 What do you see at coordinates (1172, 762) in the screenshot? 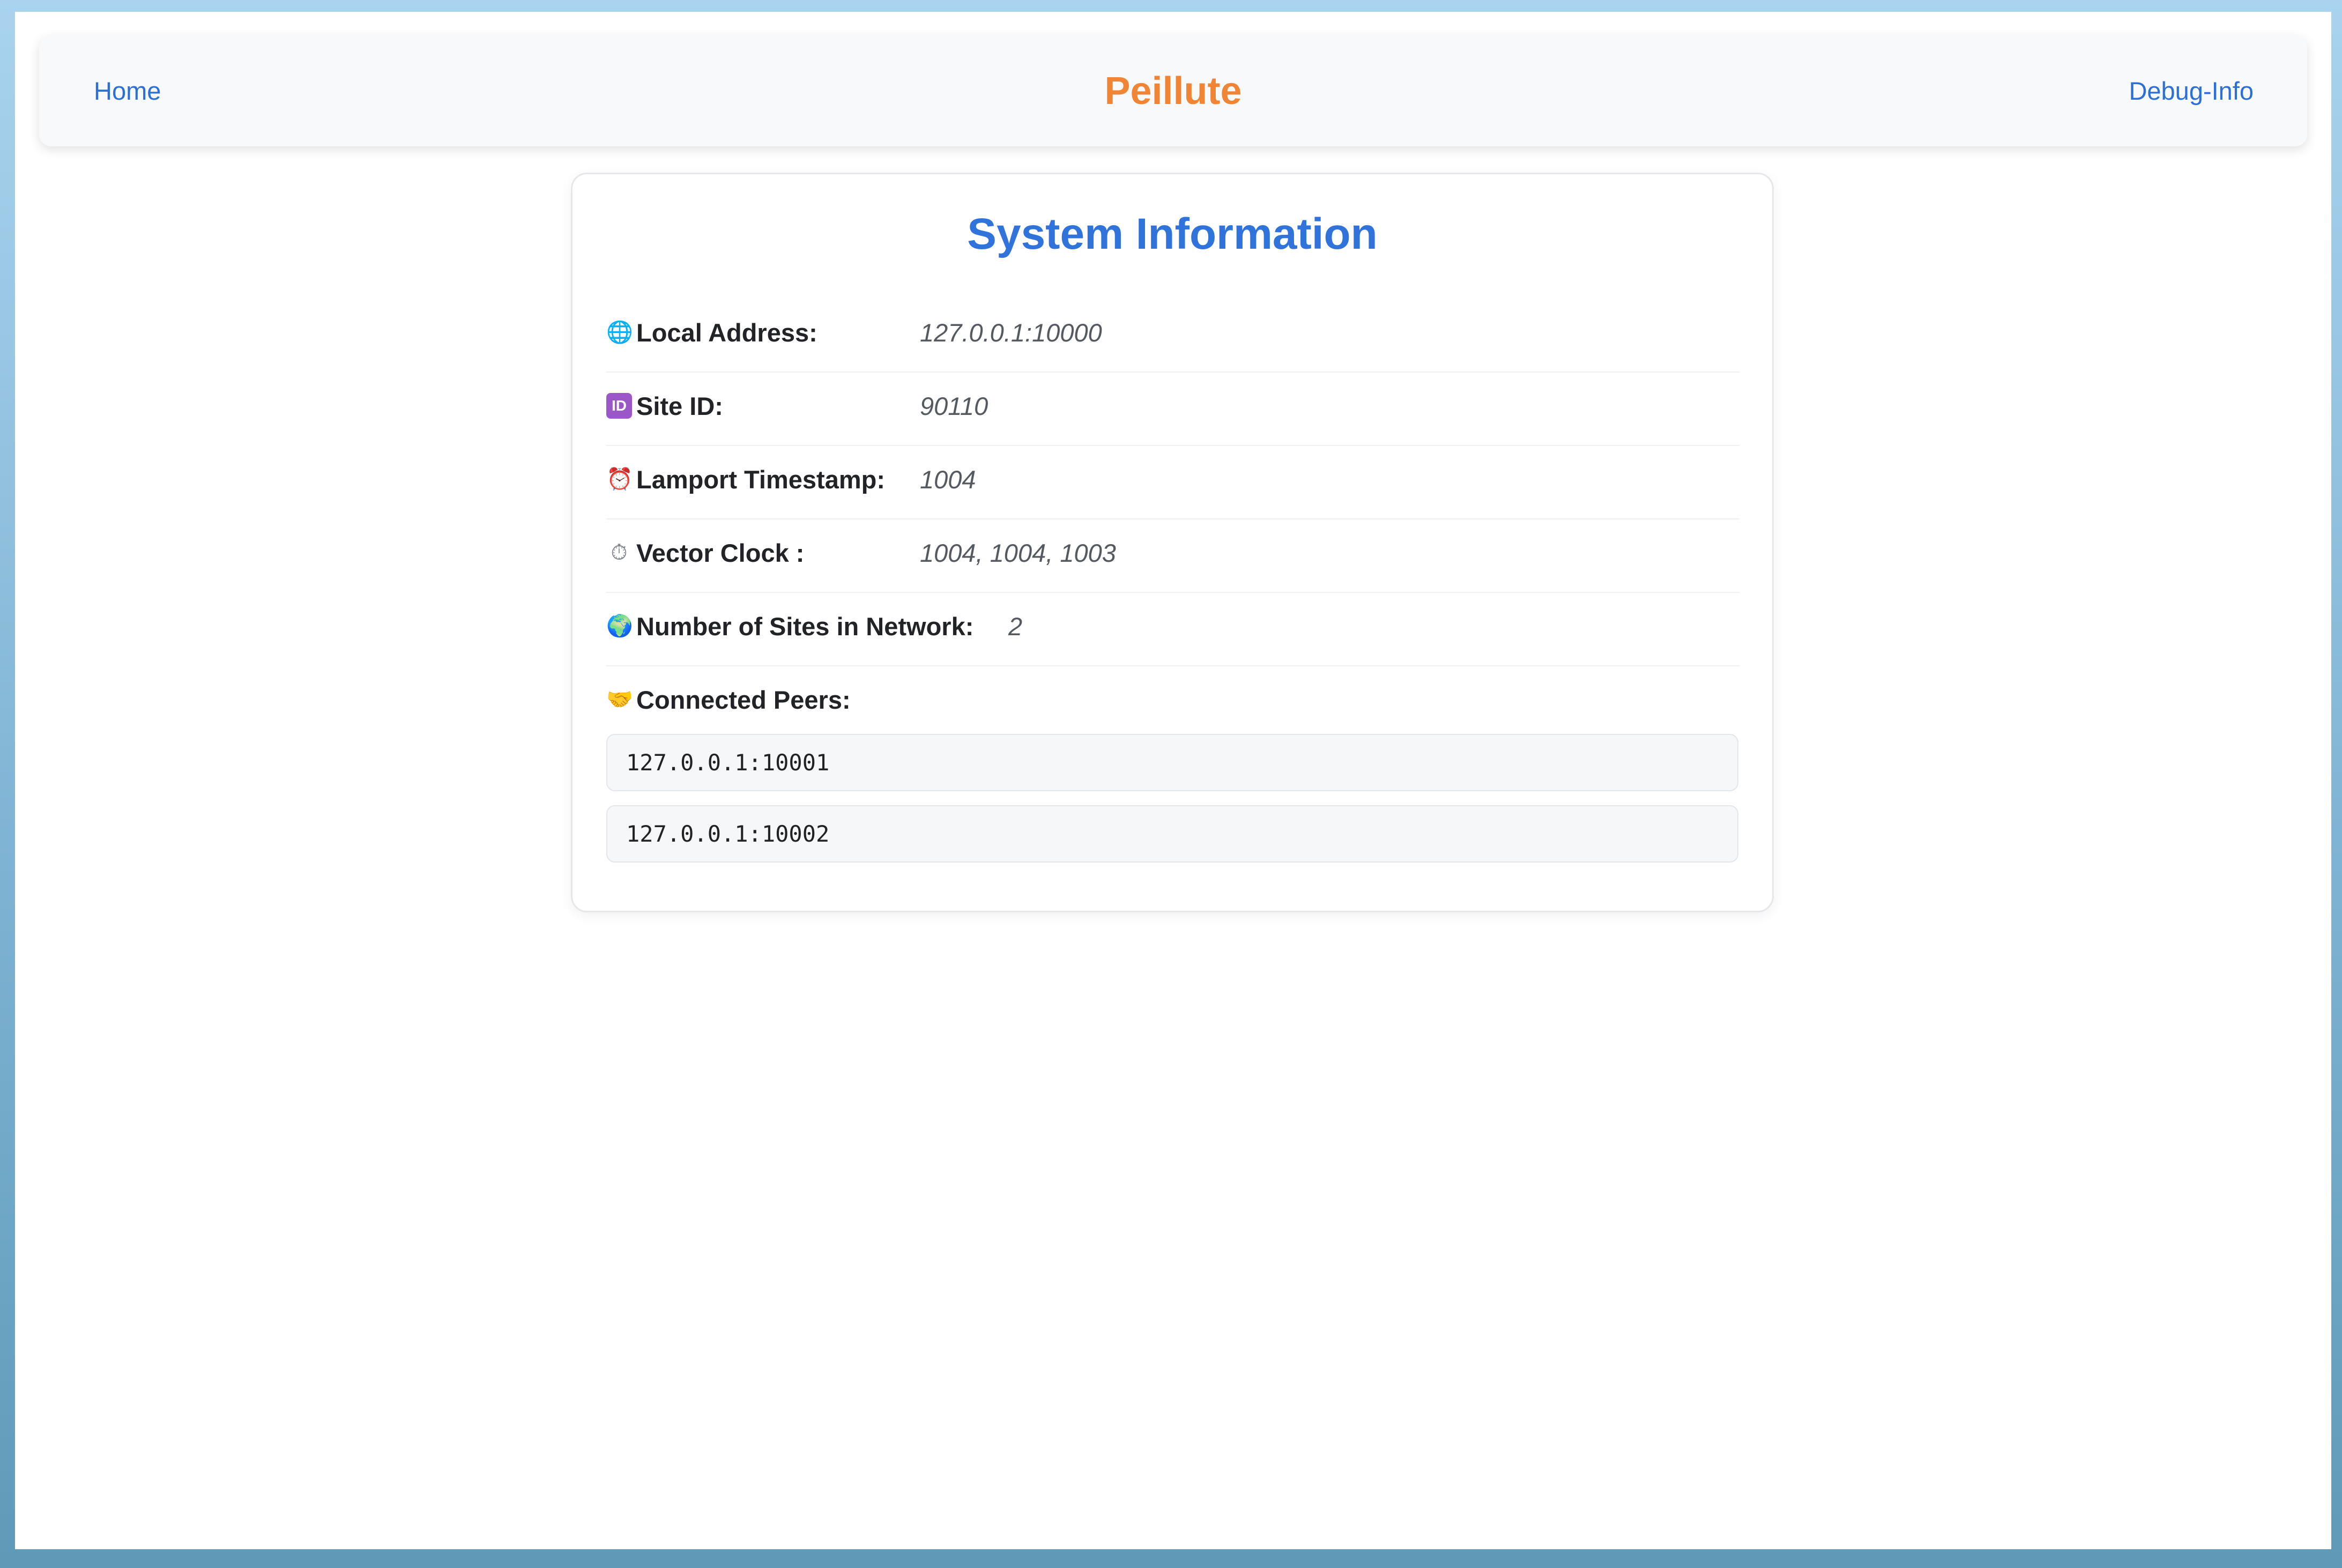
I see `peer-item: 127.0.0.1:10001` at bounding box center [1172, 762].